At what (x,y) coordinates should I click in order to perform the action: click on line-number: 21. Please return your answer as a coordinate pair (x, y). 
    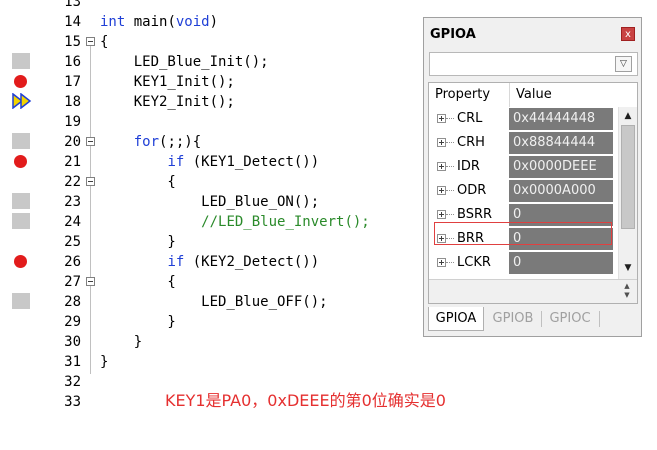
    Looking at the image, I should click on (72, 162).